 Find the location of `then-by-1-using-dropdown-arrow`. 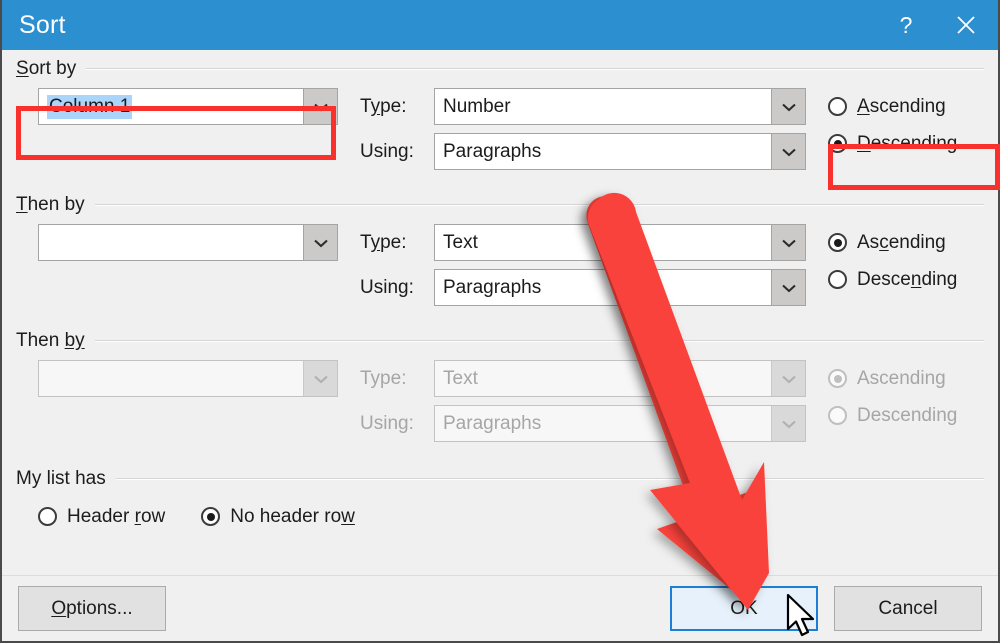

then-by-1-using-dropdown-arrow is located at coordinates (788, 287).